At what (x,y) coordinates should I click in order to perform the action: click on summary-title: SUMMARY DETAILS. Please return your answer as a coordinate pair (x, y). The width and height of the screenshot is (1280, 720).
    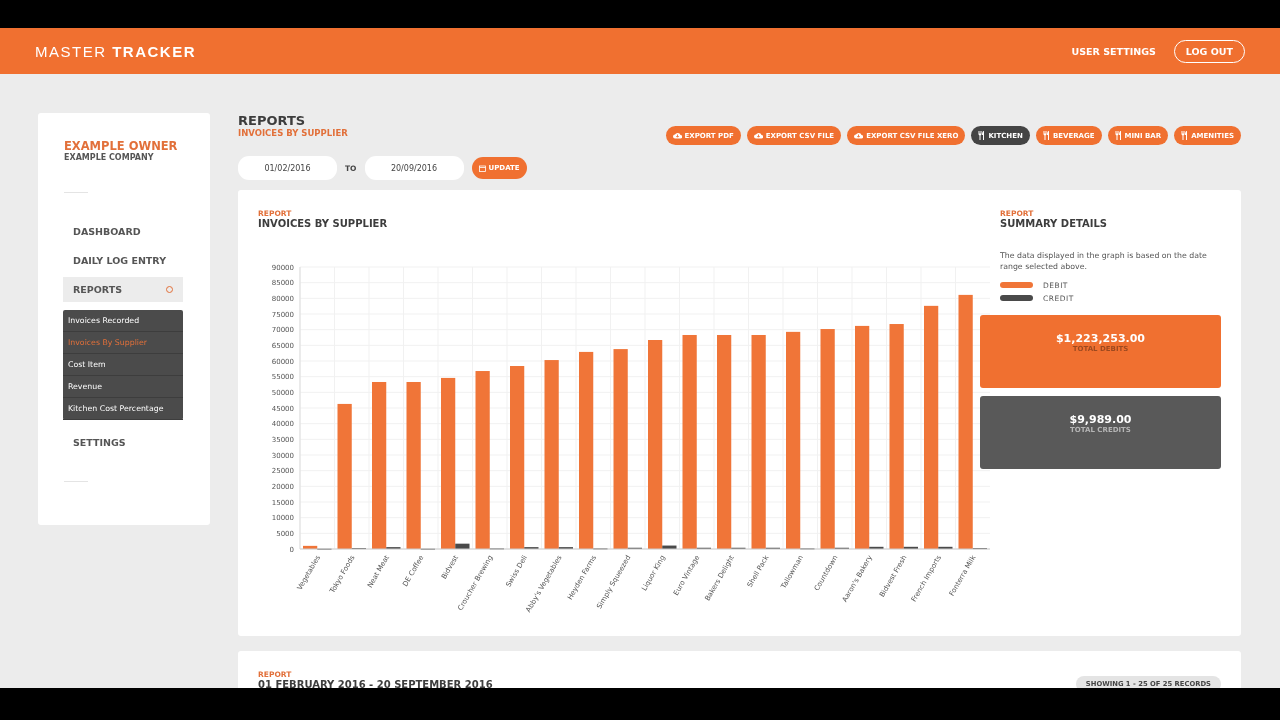
    Looking at the image, I should click on (1054, 223).